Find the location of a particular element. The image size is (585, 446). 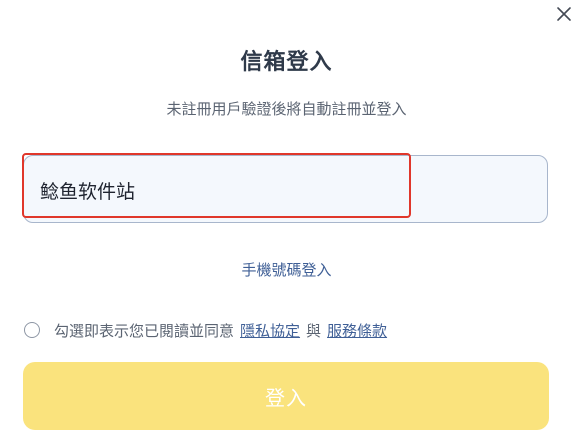

agreement-row: 勾選即表示您已閱讀並同意 隱私協定 與 服務條款 is located at coordinates (205, 330).